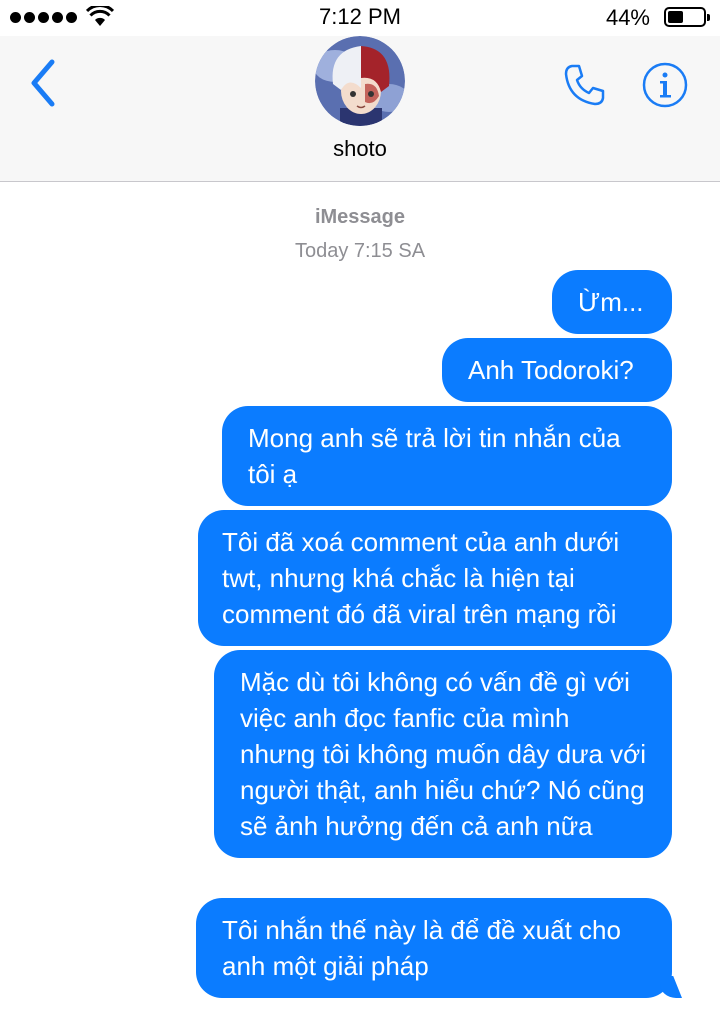 Image resolution: width=720 pixels, height=1022 pixels. What do you see at coordinates (360, 149) in the screenshot?
I see `contact-name: shoto` at bounding box center [360, 149].